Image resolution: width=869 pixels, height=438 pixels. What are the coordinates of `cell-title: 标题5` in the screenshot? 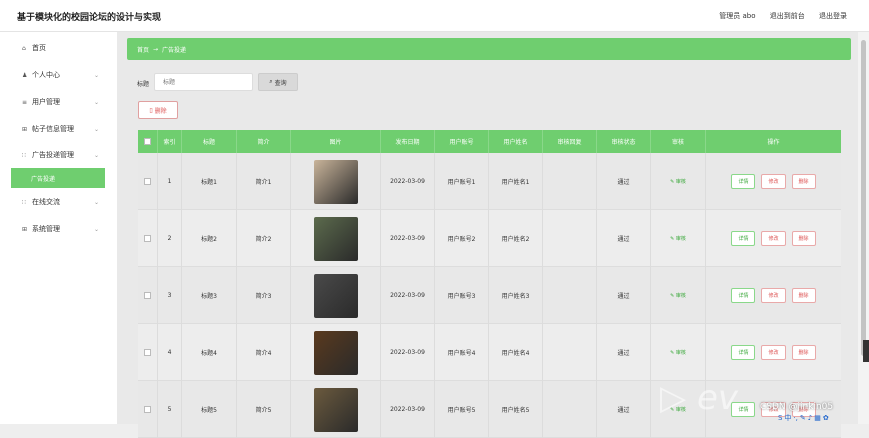 It's located at (209, 409).